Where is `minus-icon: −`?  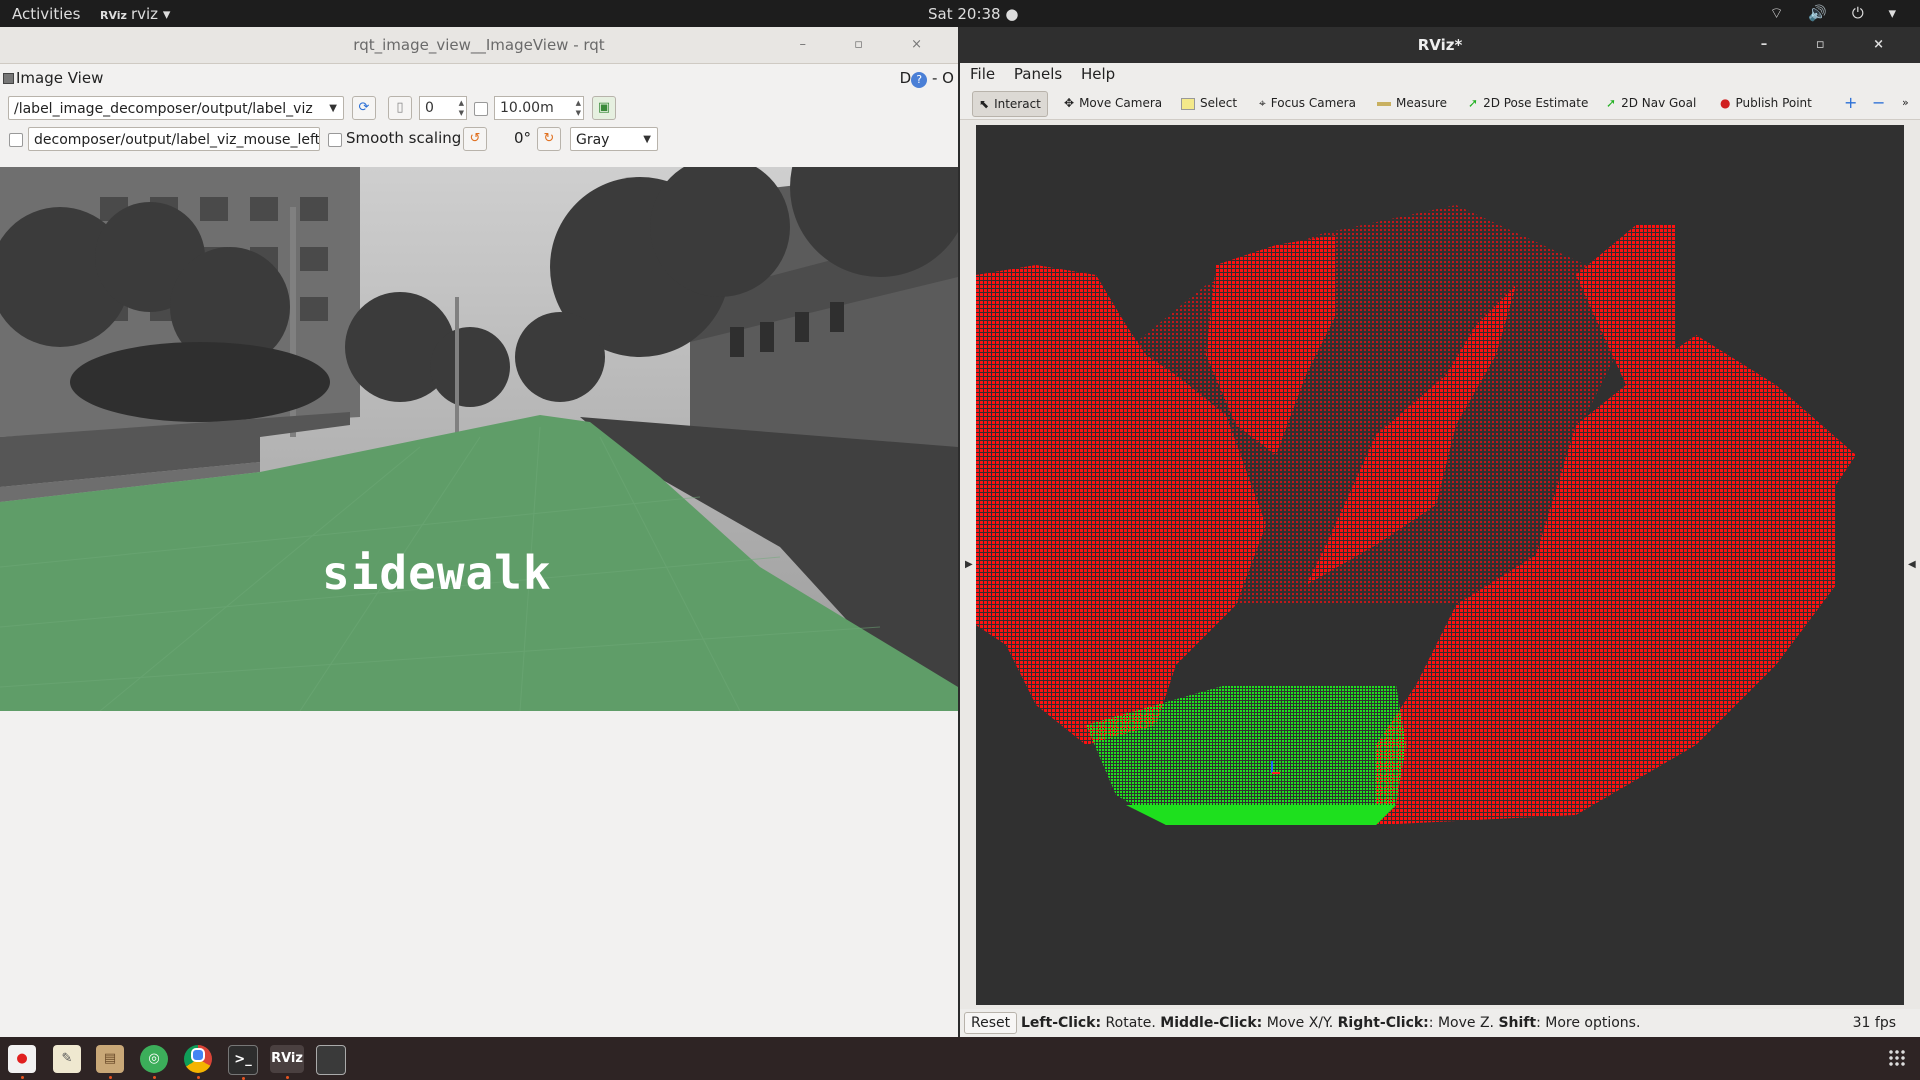 minus-icon: − is located at coordinates (1879, 102).